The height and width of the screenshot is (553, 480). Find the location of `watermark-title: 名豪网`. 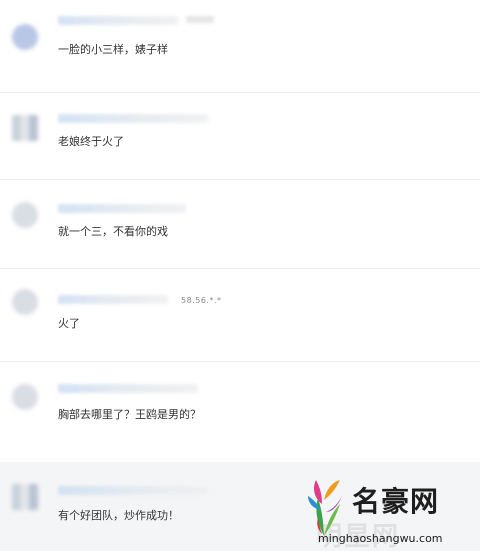

watermark-title: 名豪网 is located at coordinates (396, 501).